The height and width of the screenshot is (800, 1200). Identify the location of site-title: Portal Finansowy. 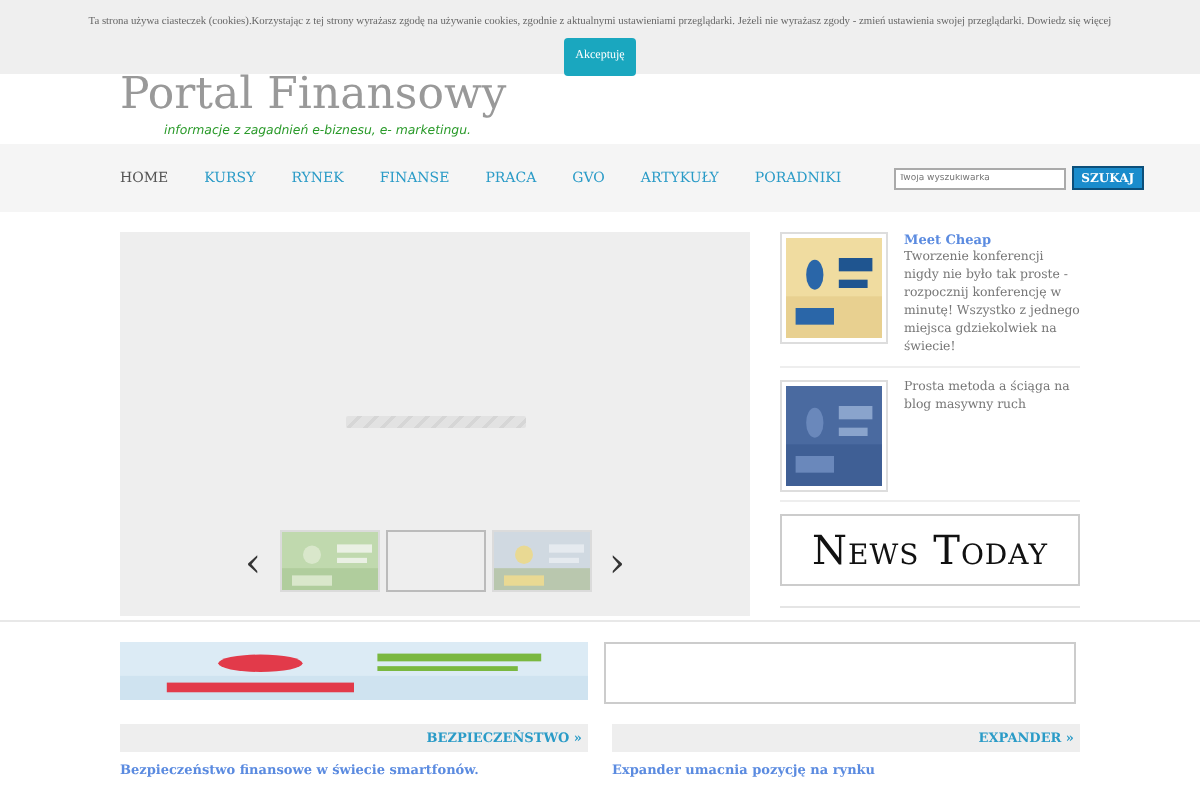
(313, 96).